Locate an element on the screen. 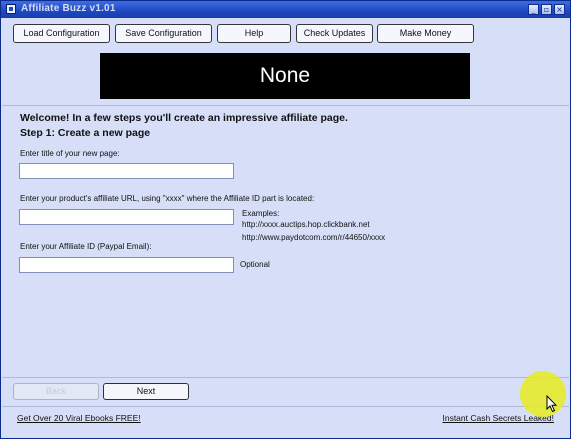  make-money-button: Make Money is located at coordinates (425, 33).